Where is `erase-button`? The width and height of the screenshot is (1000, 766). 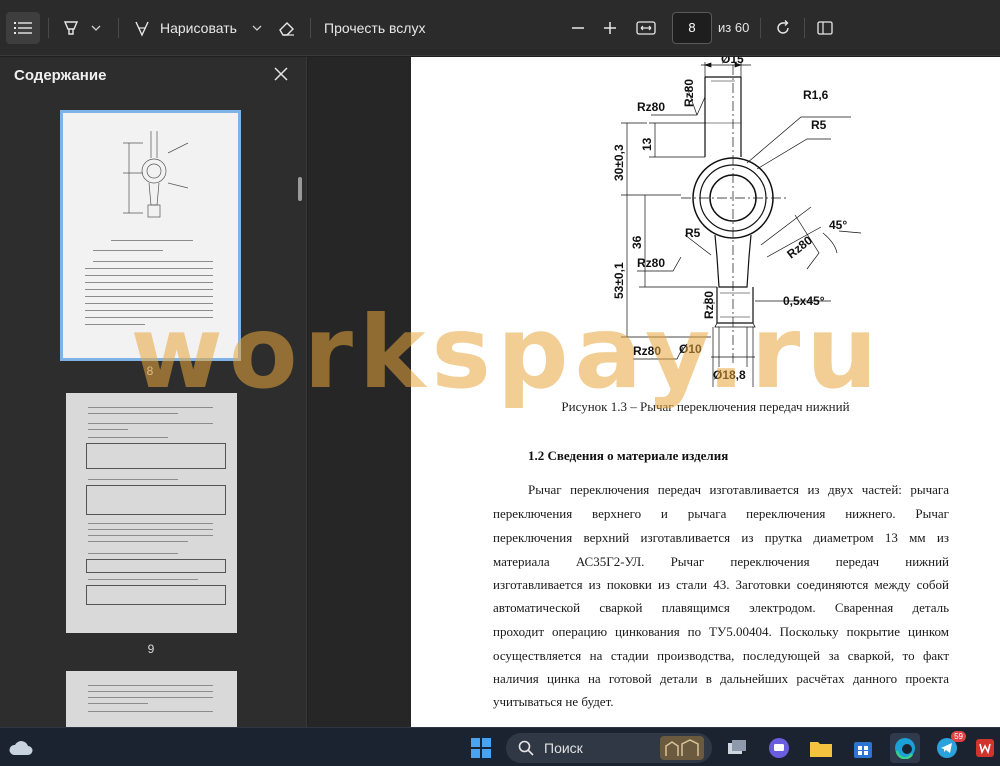
erase-button is located at coordinates (287, 28).